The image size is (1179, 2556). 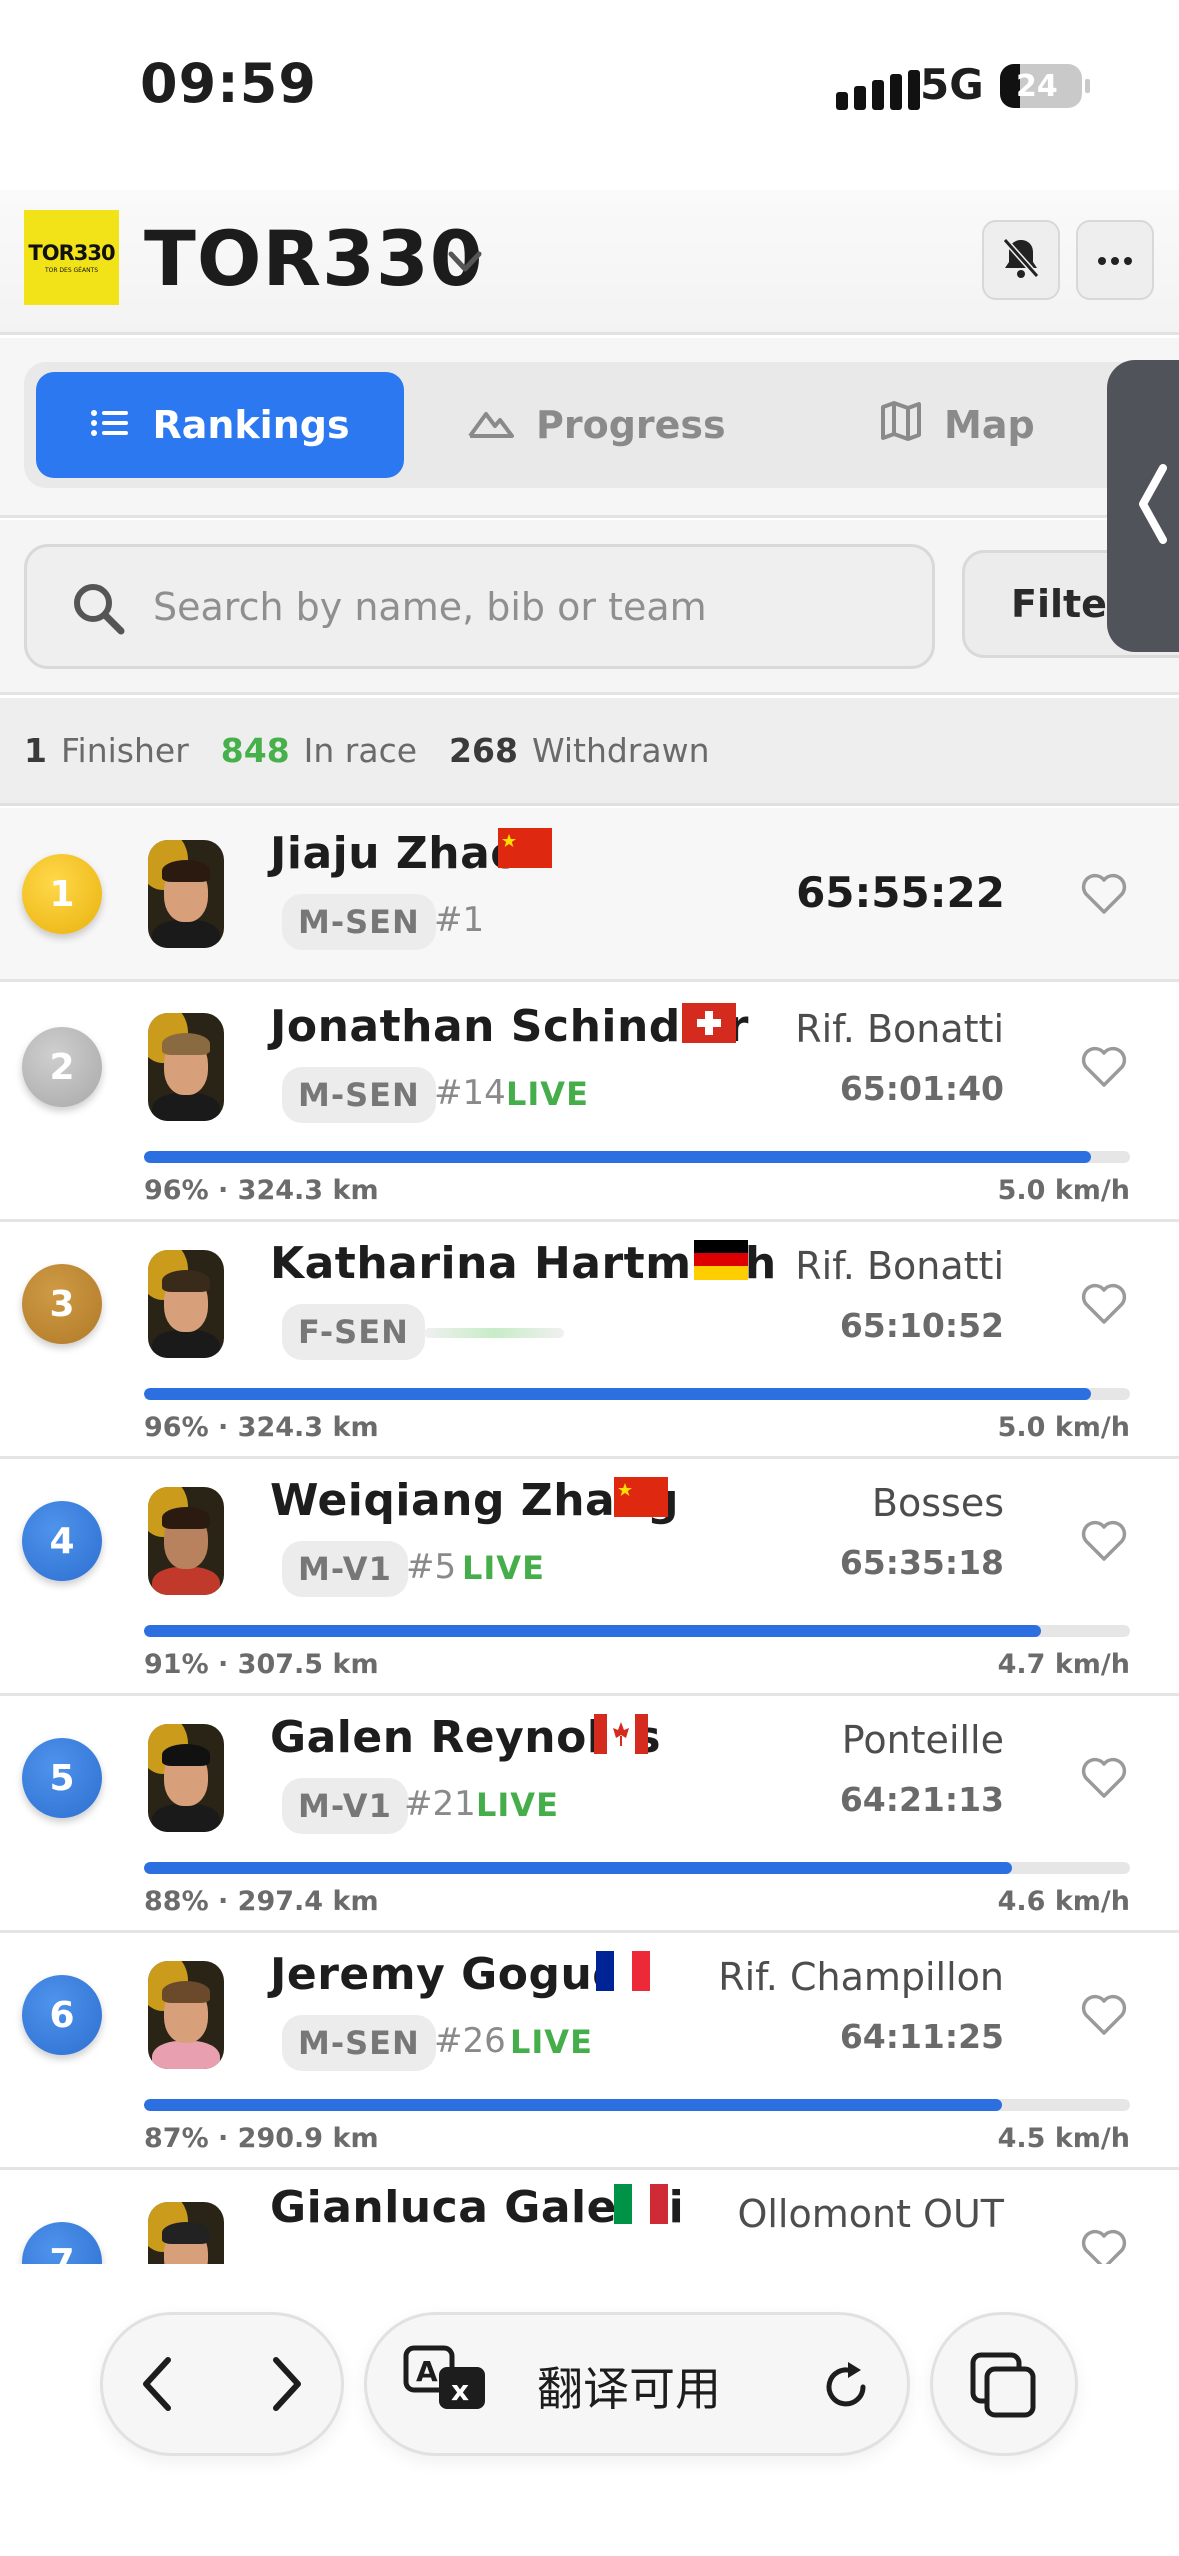 I want to click on athlete-name: Jonathan Schindler, so click(x=509, y=1026).